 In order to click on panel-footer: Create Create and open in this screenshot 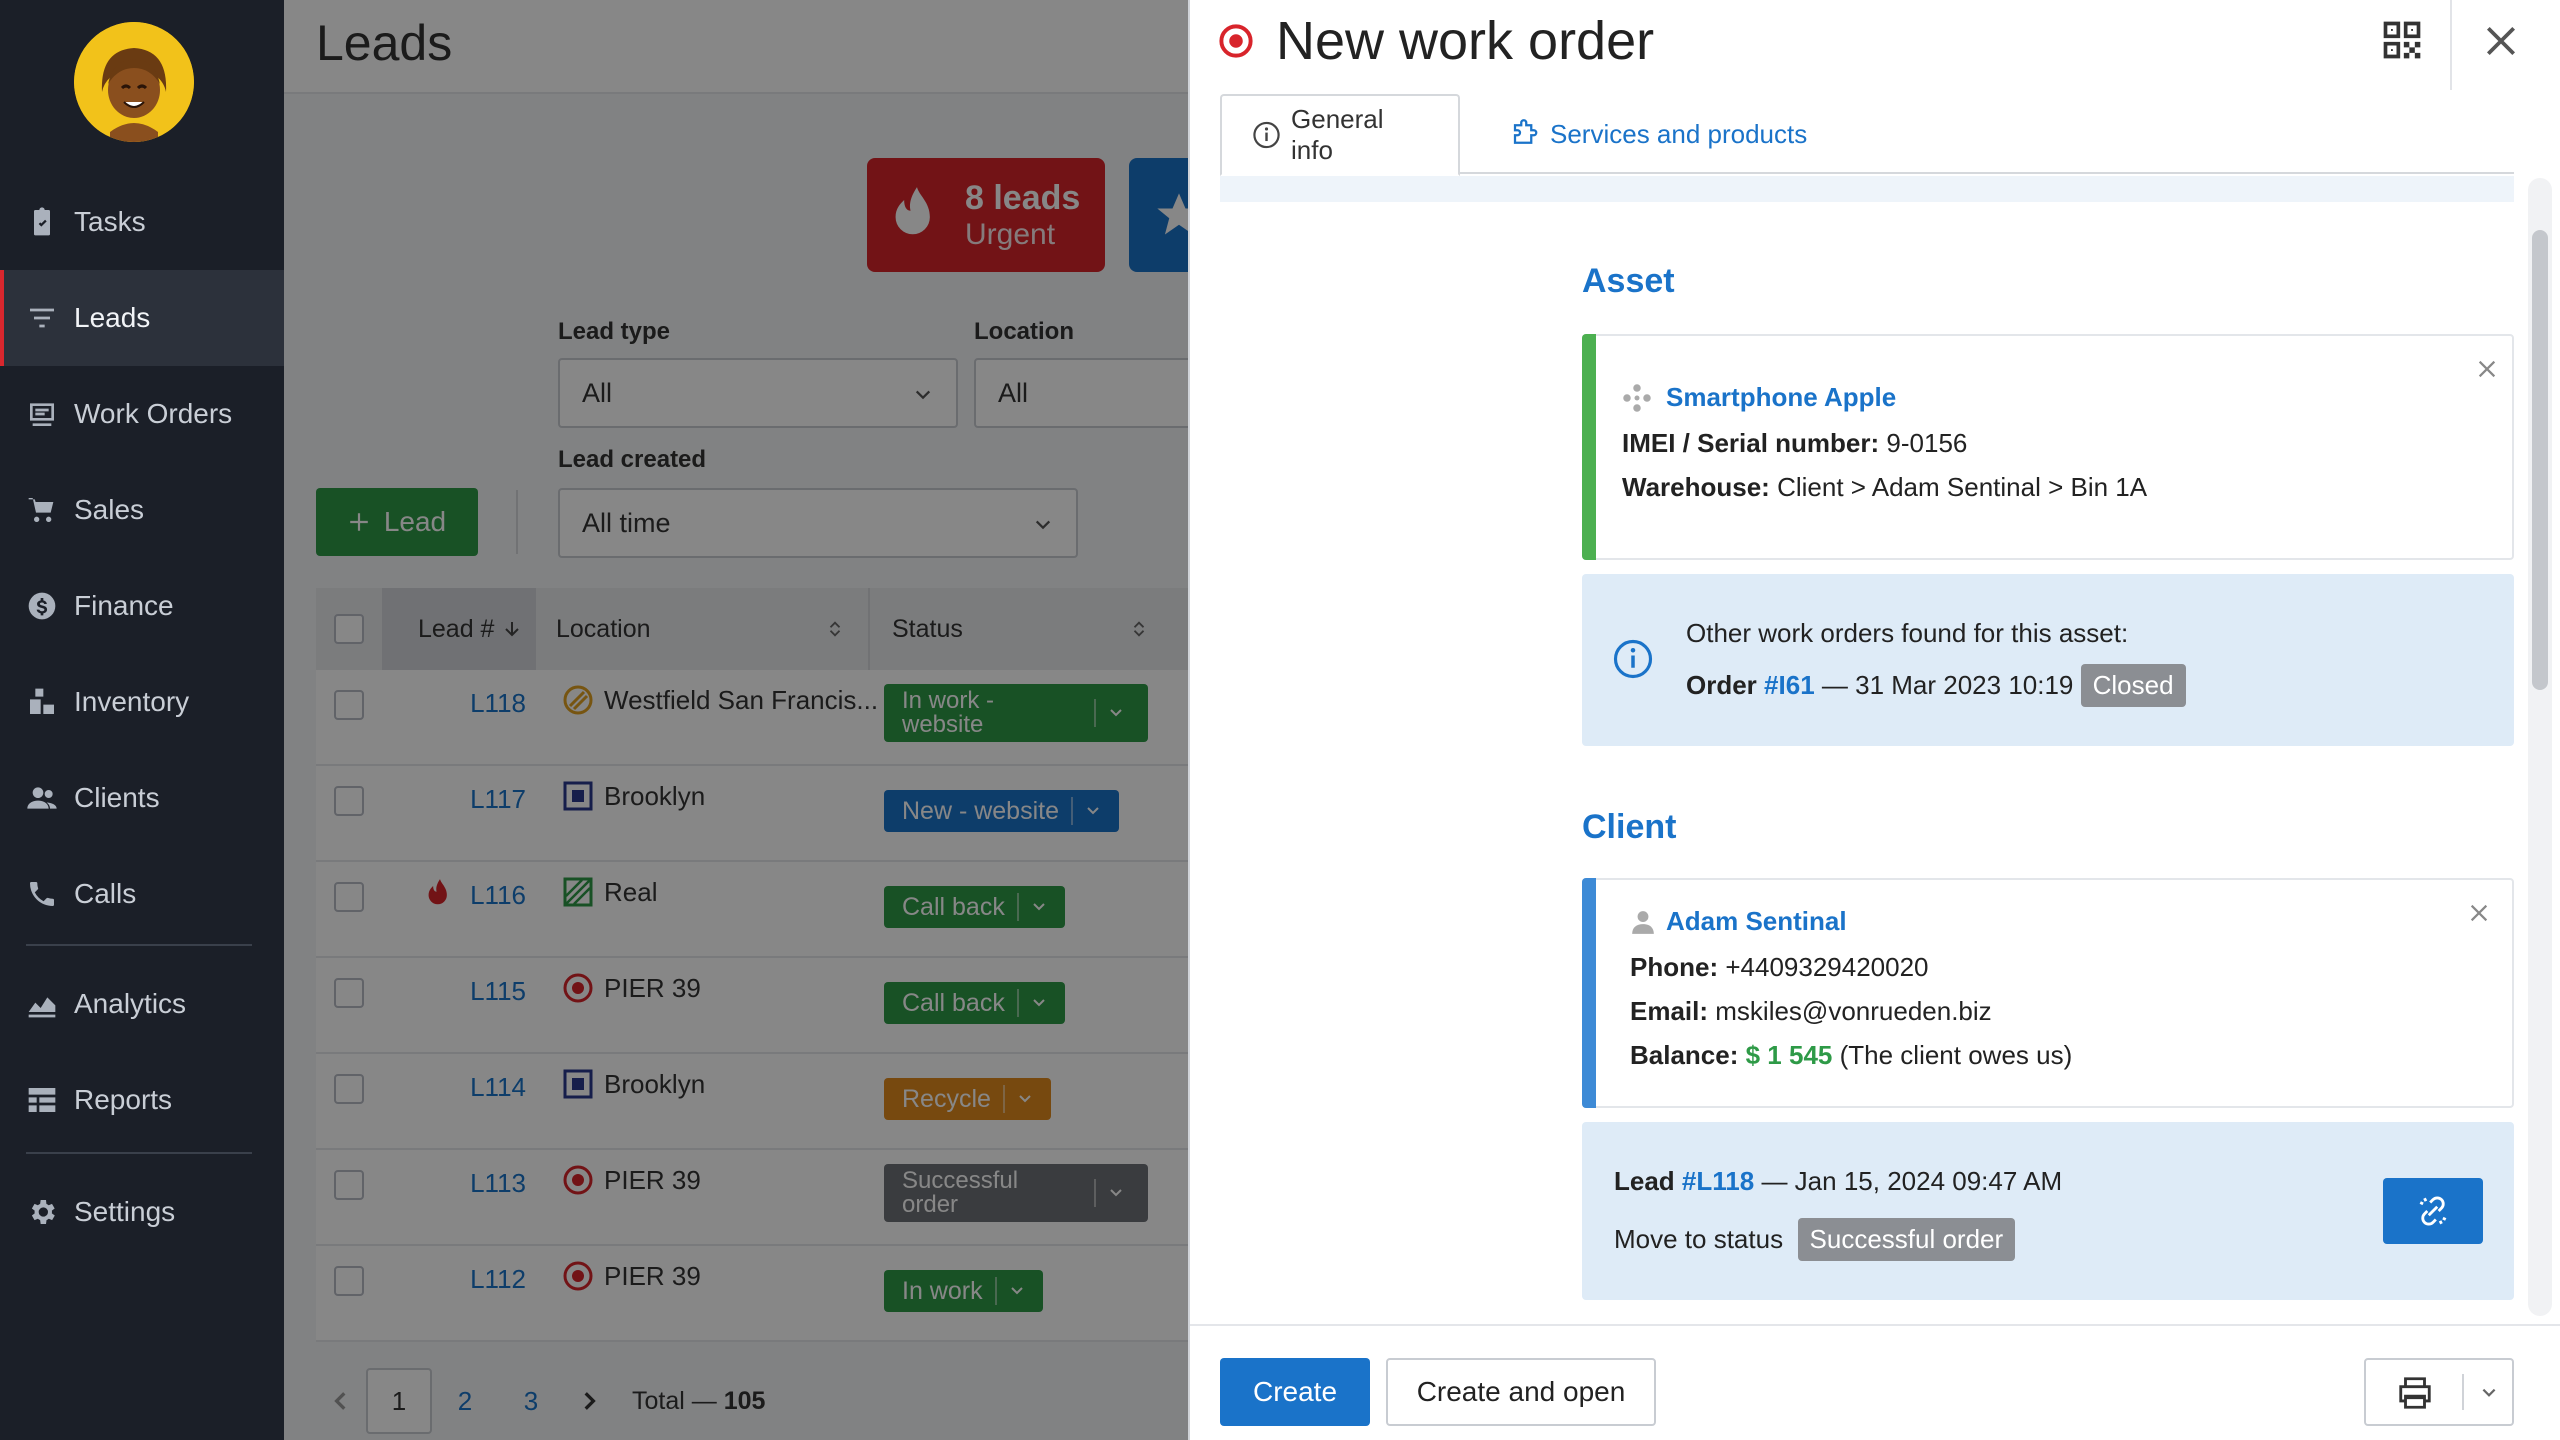, I will do `click(1875, 1382)`.